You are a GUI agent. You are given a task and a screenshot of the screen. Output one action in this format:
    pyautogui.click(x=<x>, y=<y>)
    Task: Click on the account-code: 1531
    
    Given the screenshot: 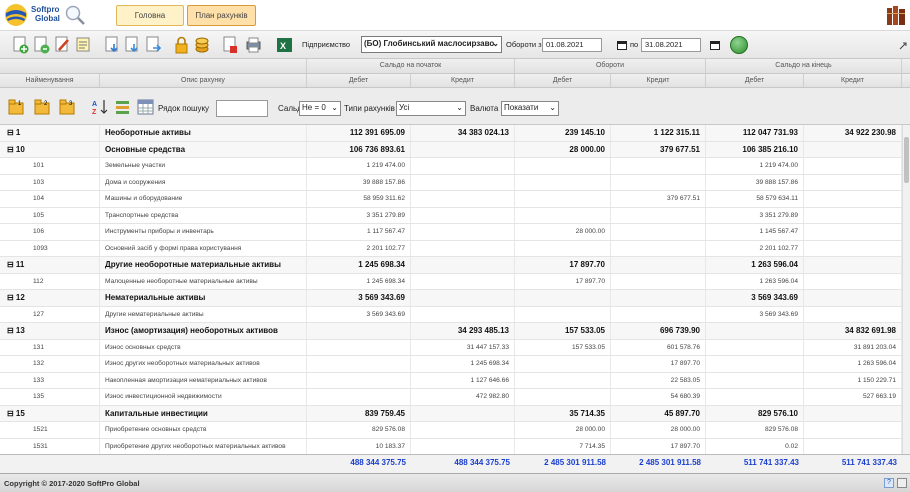 What is the action you would take?
    pyautogui.click(x=50, y=446)
    